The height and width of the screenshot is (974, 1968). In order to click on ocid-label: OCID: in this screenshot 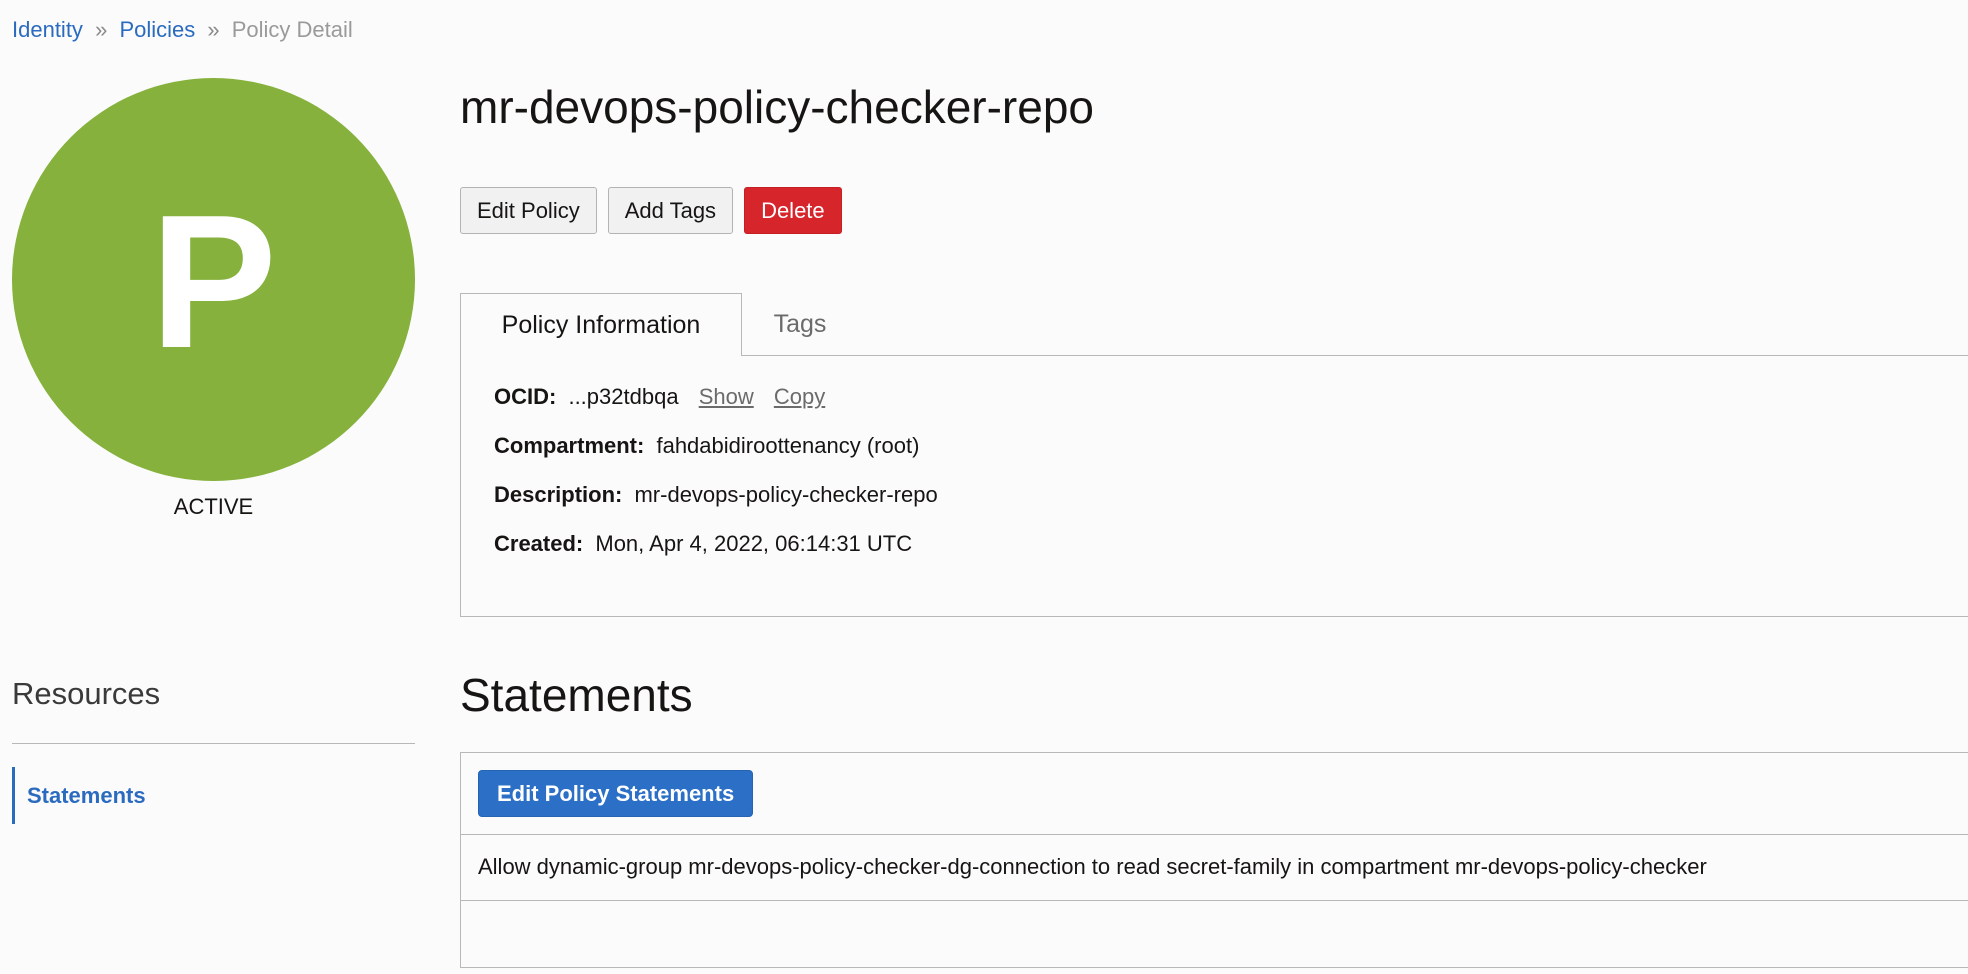, I will do `click(525, 396)`.